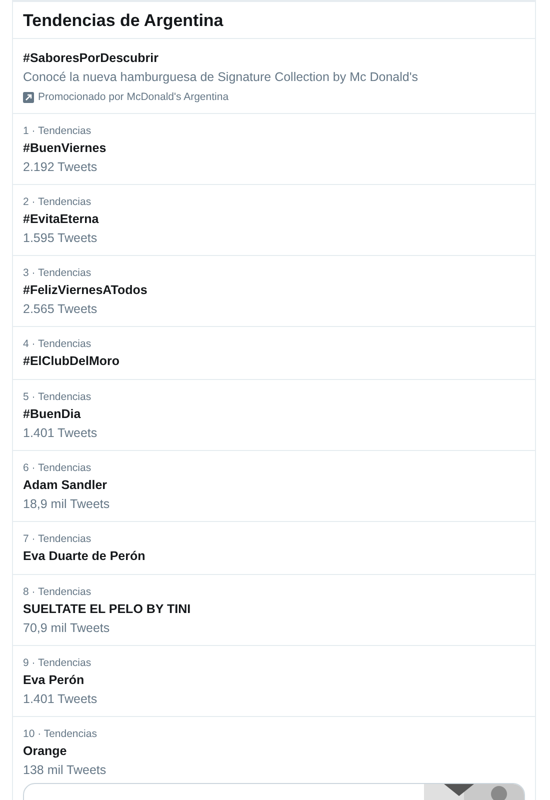 The width and height of the screenshot is (550, 800). Describe the element at coordinates (52, 414) in the screenshot. I see `trend-name: #BuenDia` at that location.